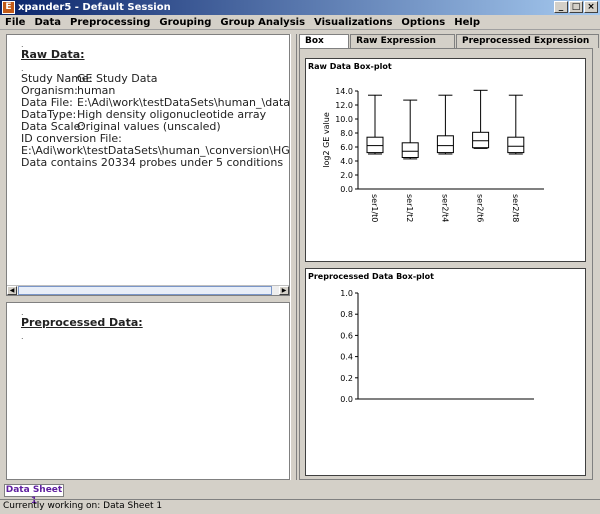 The height and width of the screenshot is (514, 600). I want to click on raw-data-heading: Raw Data:, so click(53, 54).